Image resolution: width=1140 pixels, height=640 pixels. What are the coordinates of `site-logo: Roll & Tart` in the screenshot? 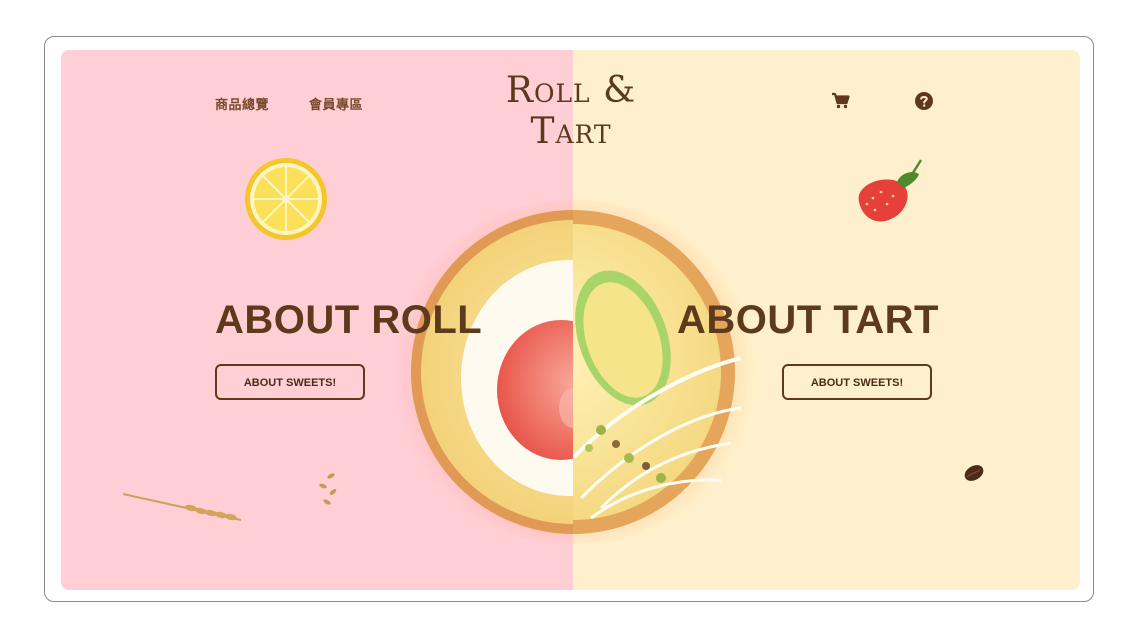 It's located at (571, 111).